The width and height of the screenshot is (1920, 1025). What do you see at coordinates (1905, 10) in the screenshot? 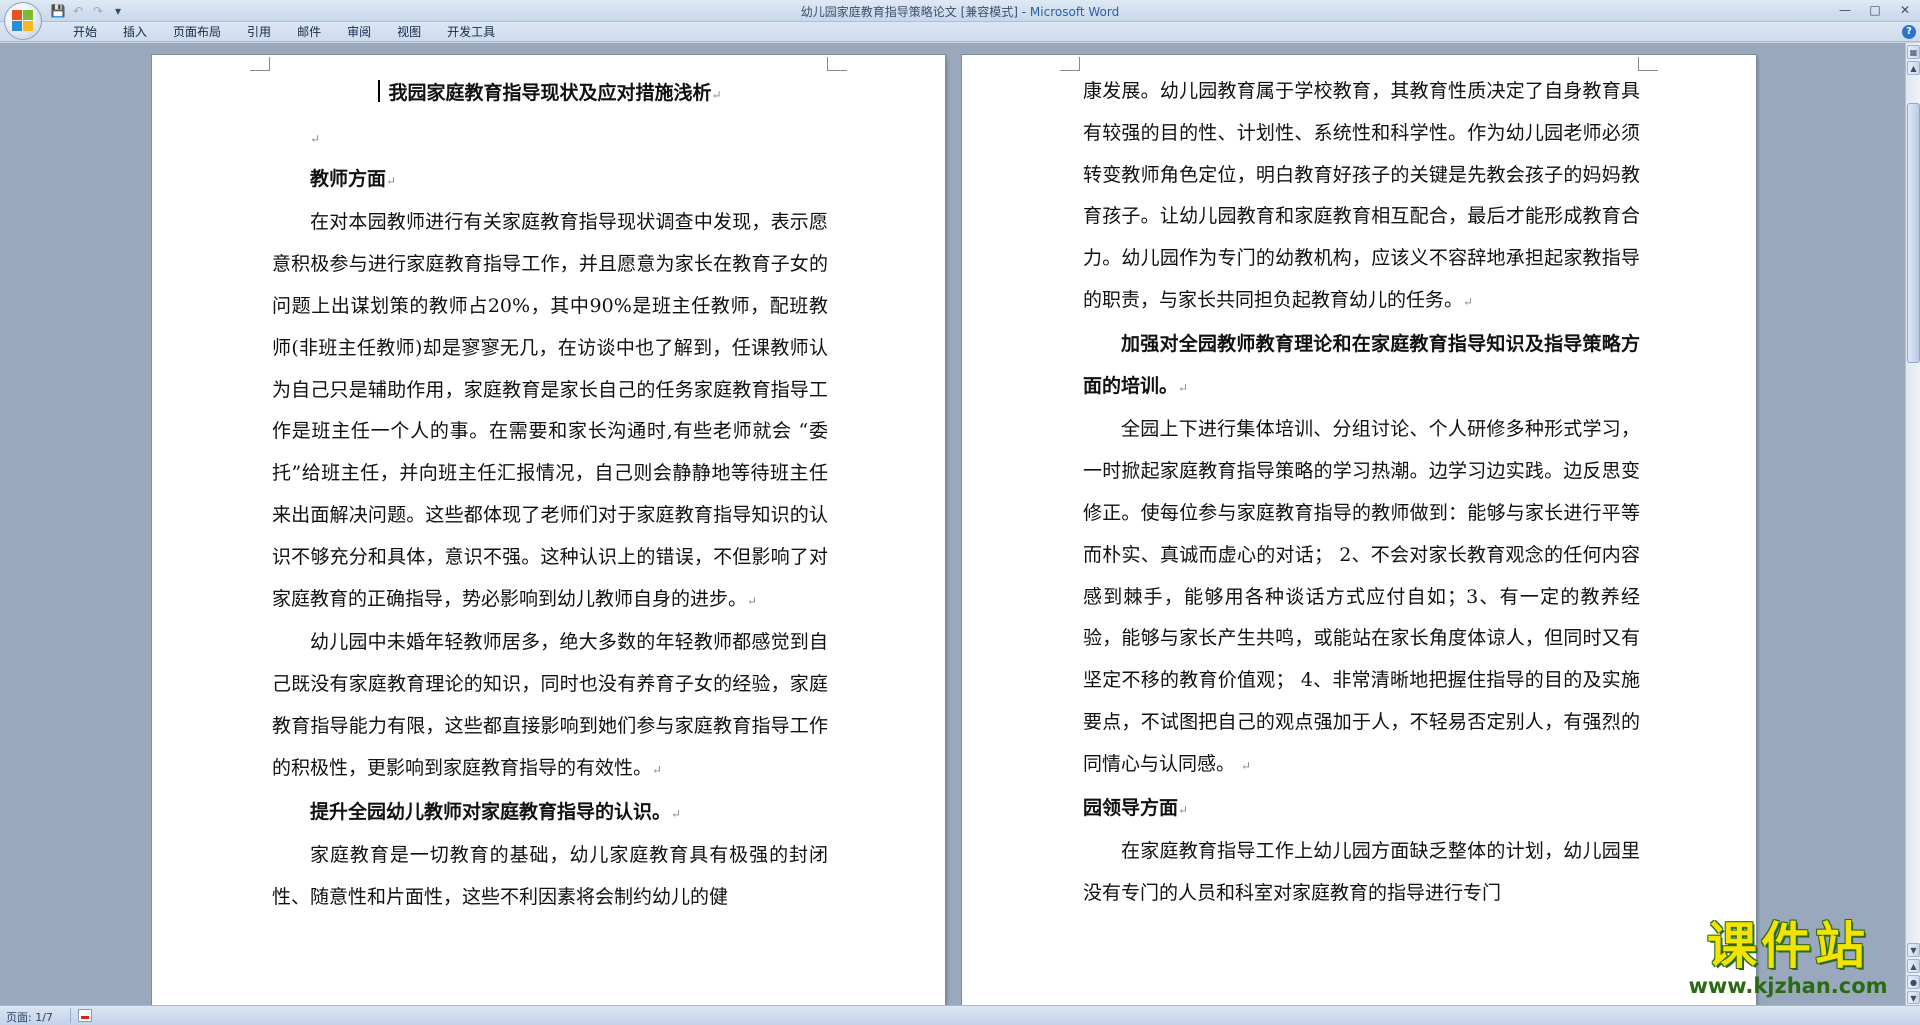
I see `close-icon: ✕` at bounding box center [1905, 10].